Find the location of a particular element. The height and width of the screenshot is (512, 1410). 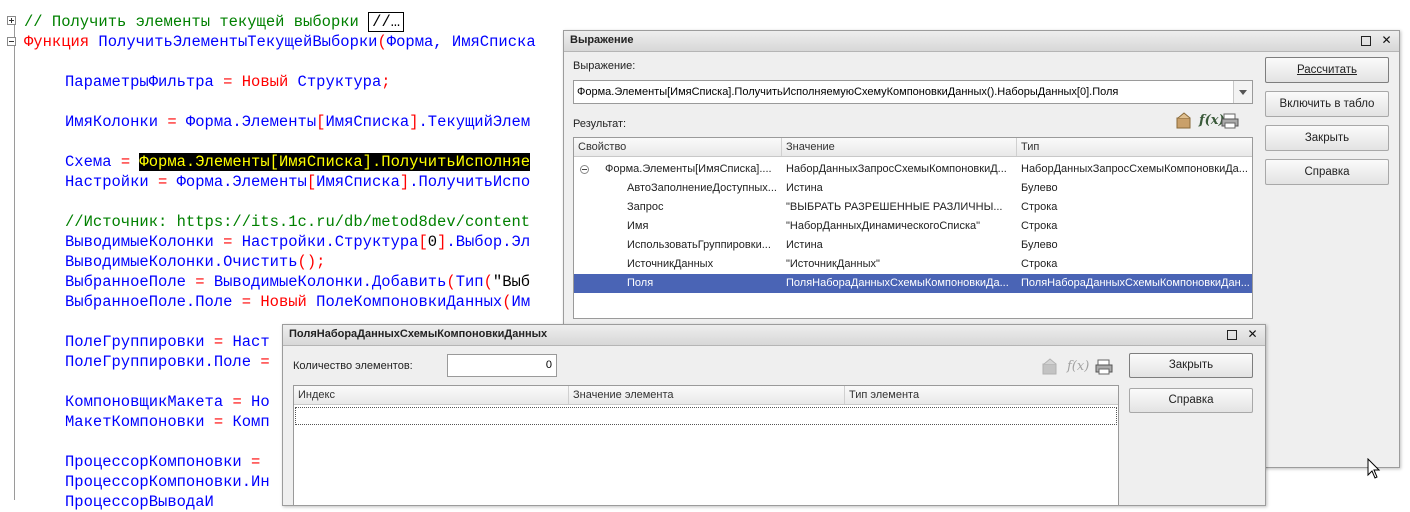

column-header: Индекс is located at coordinates (431, 395).